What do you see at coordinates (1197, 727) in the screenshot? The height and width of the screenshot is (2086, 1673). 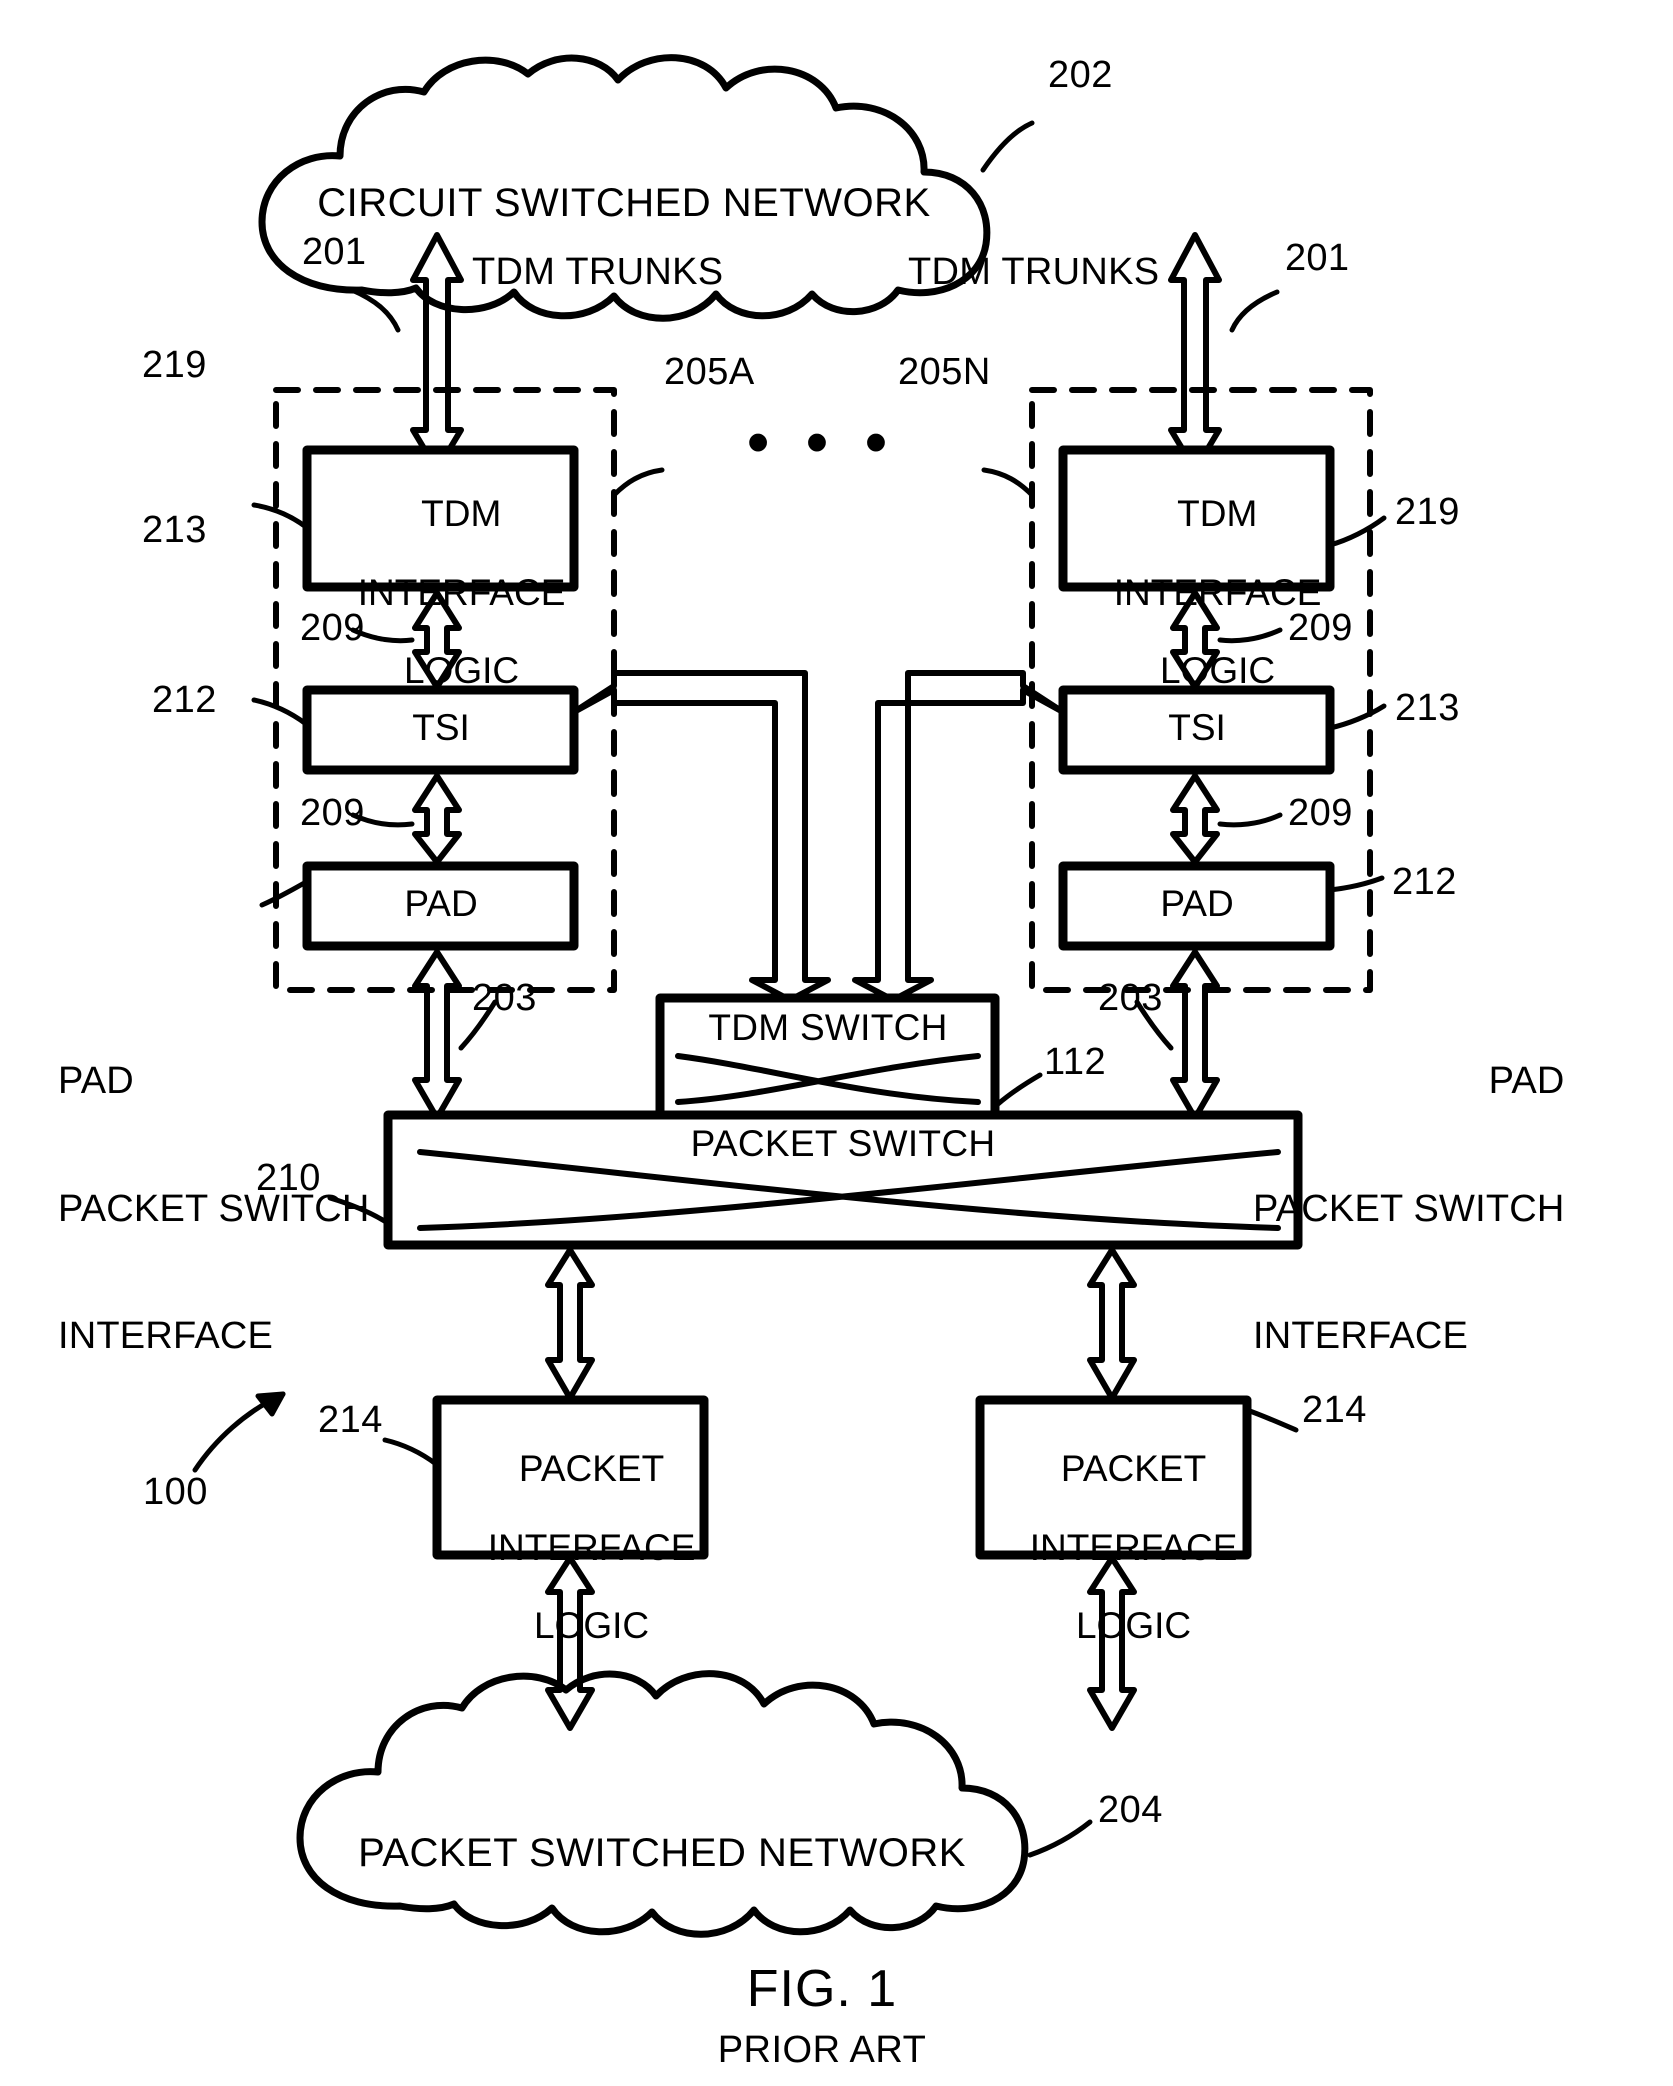 I see `tsi-n-label: TSI` at bounding box center [1197, 727].